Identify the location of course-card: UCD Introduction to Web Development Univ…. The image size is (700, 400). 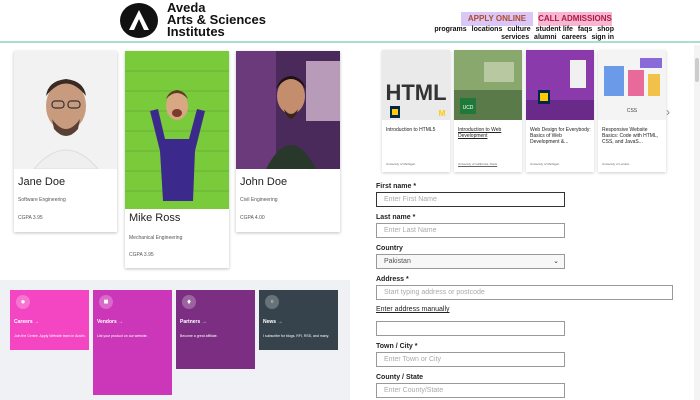
(488, 111).